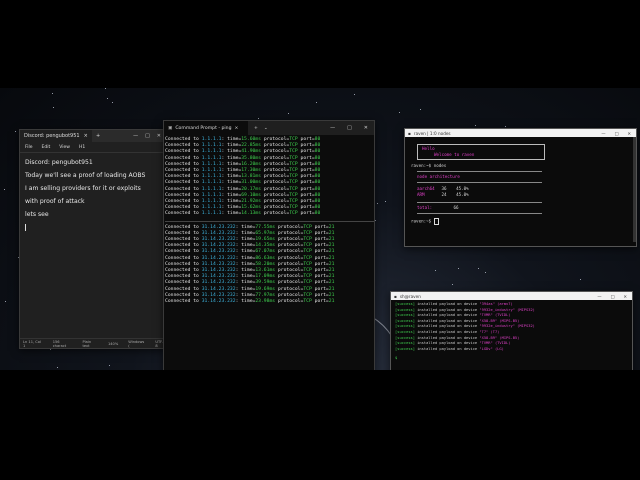 This screenshot has height=480, width=640. I want to click on notepad-tab: Discord: pengubot951 ×, so click(56, 136).